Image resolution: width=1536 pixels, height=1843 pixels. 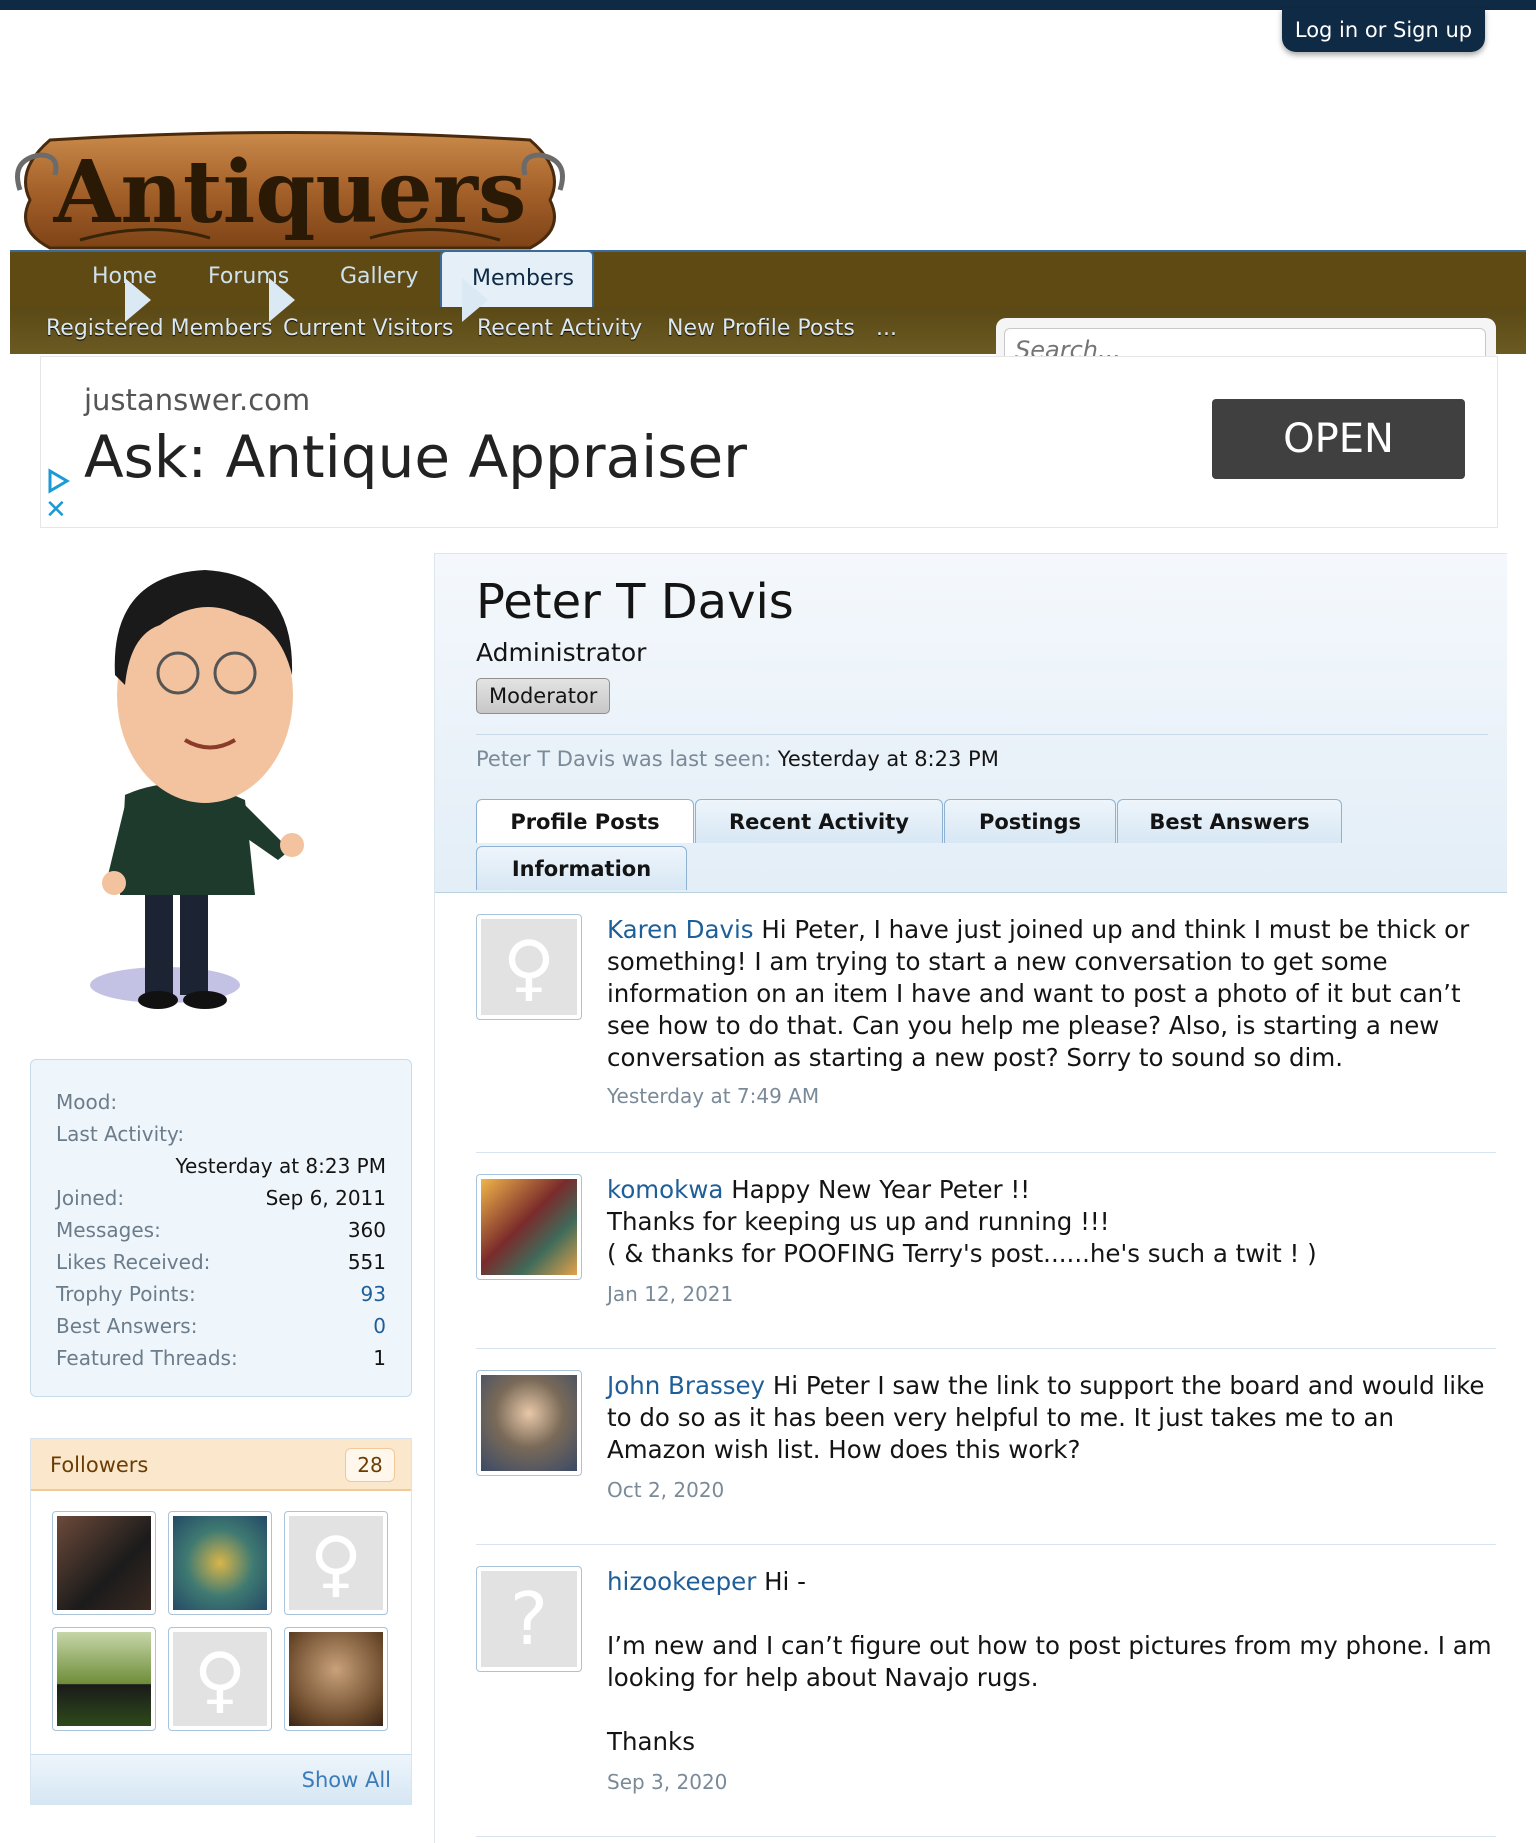 What do you see at coordinates (197, 400) in the screenshot?
I see `ad-domain: justanswer.com` at bounding box center [197, 400].